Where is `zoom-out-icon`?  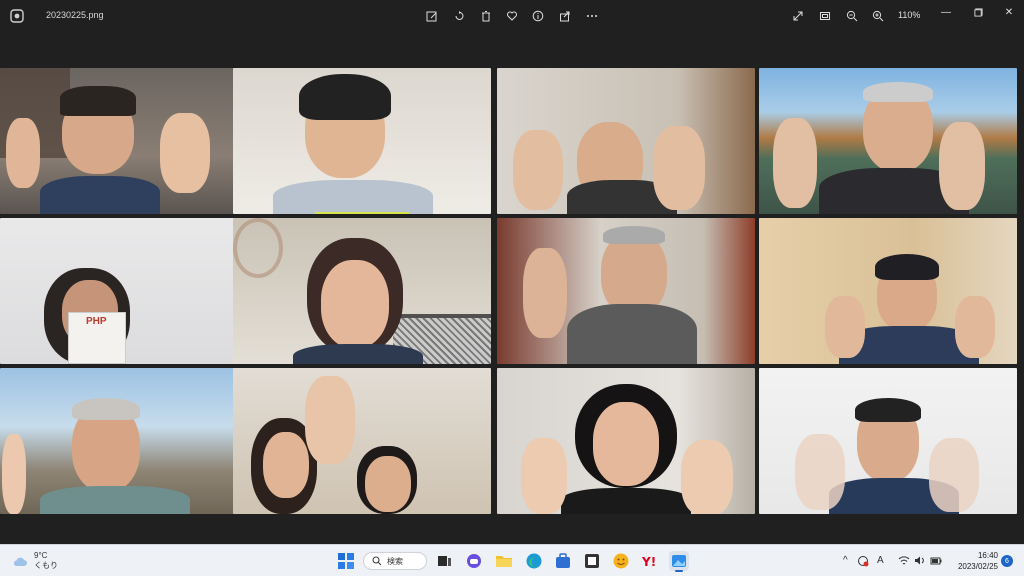
zoom-out-icon is located at coordinates (852, 16).